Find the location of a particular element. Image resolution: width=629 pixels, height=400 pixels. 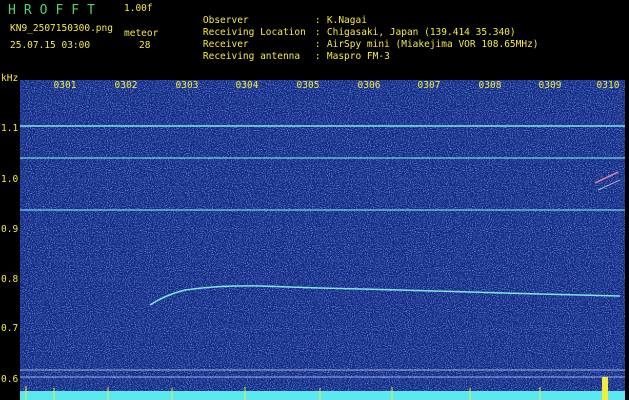

y-tick: 0.6 is located at coordinates (10, 379).